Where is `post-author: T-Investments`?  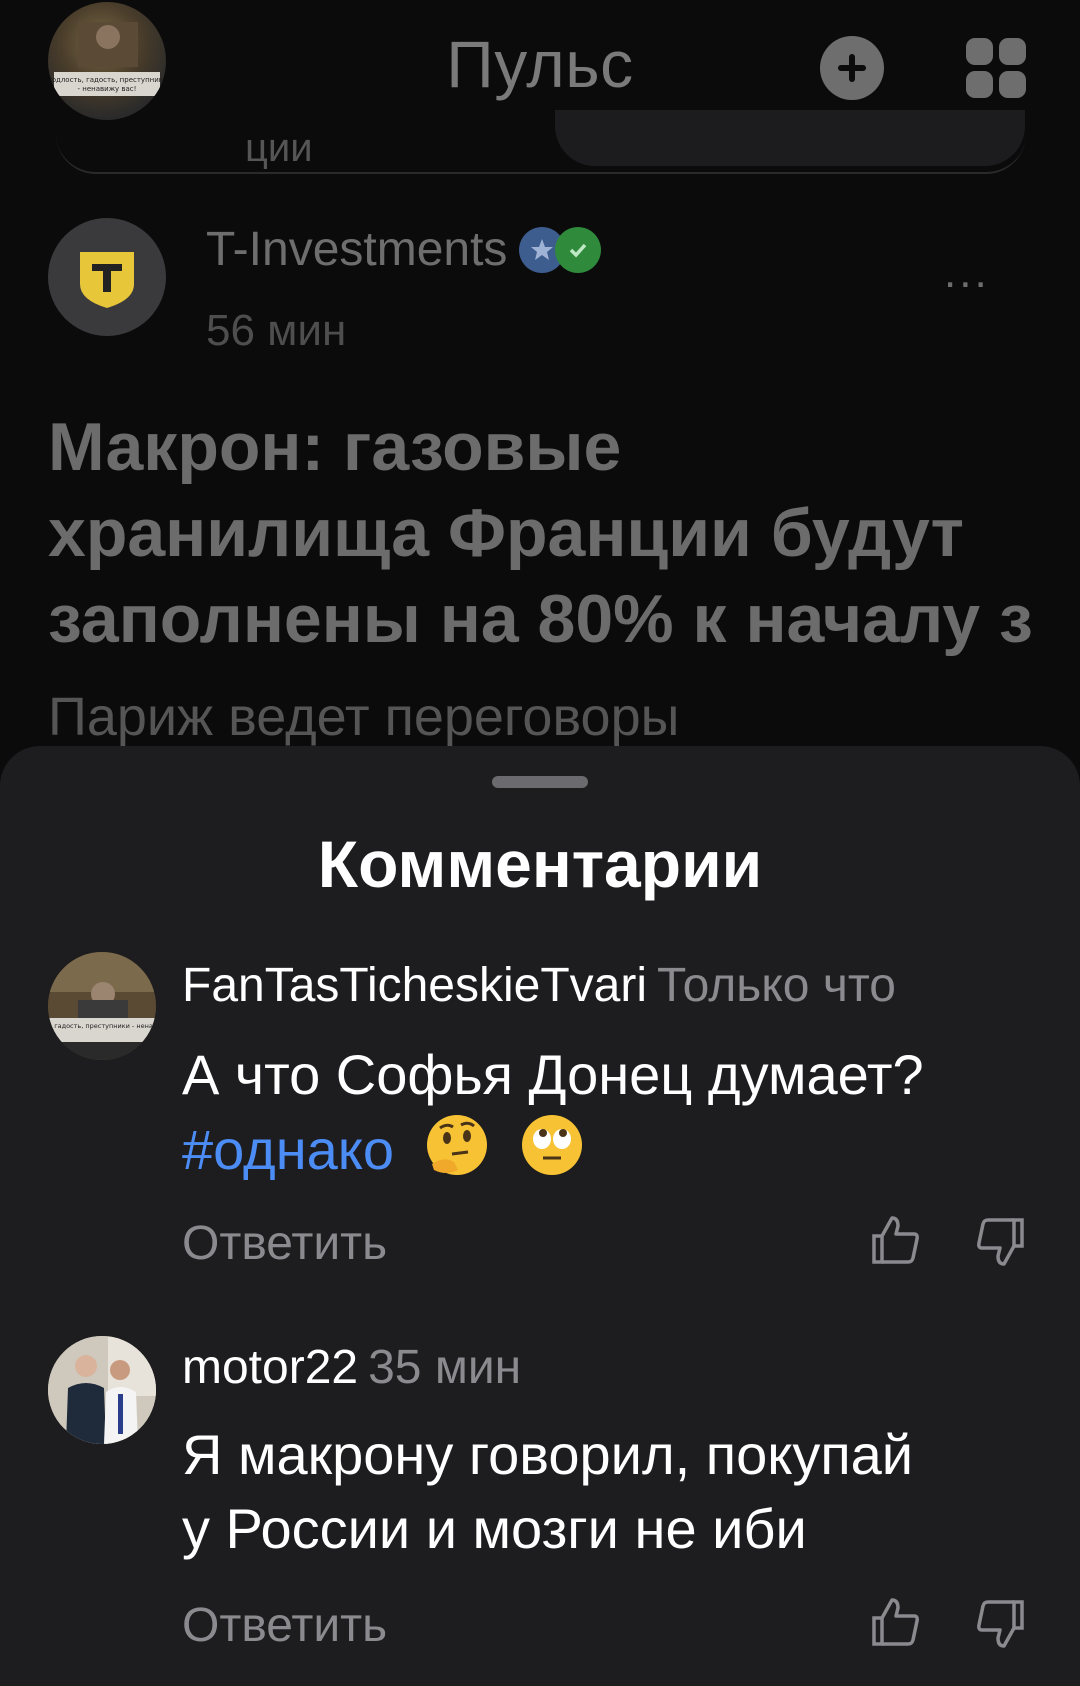 post-author: T-Investments is located at coordinates (404, 249).